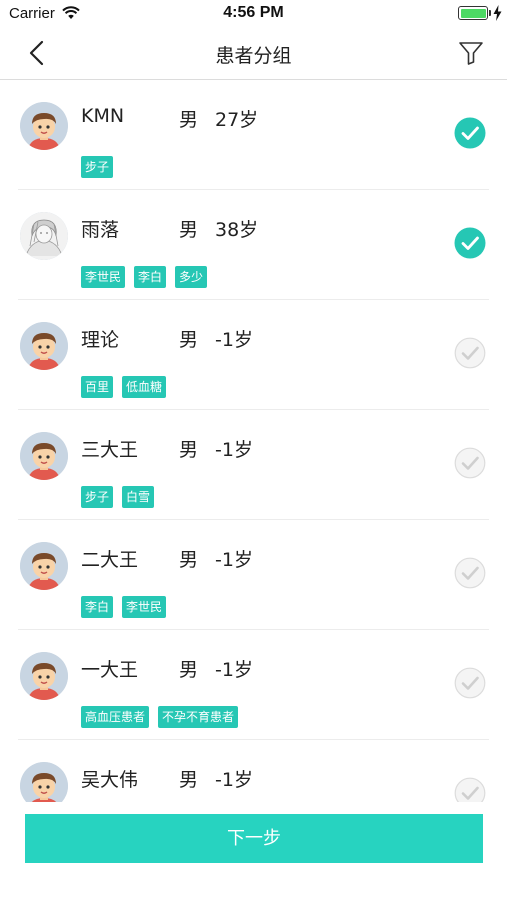 The image size is (507, 900). I want to click on patient-tag: 百里, so click(97, 387).